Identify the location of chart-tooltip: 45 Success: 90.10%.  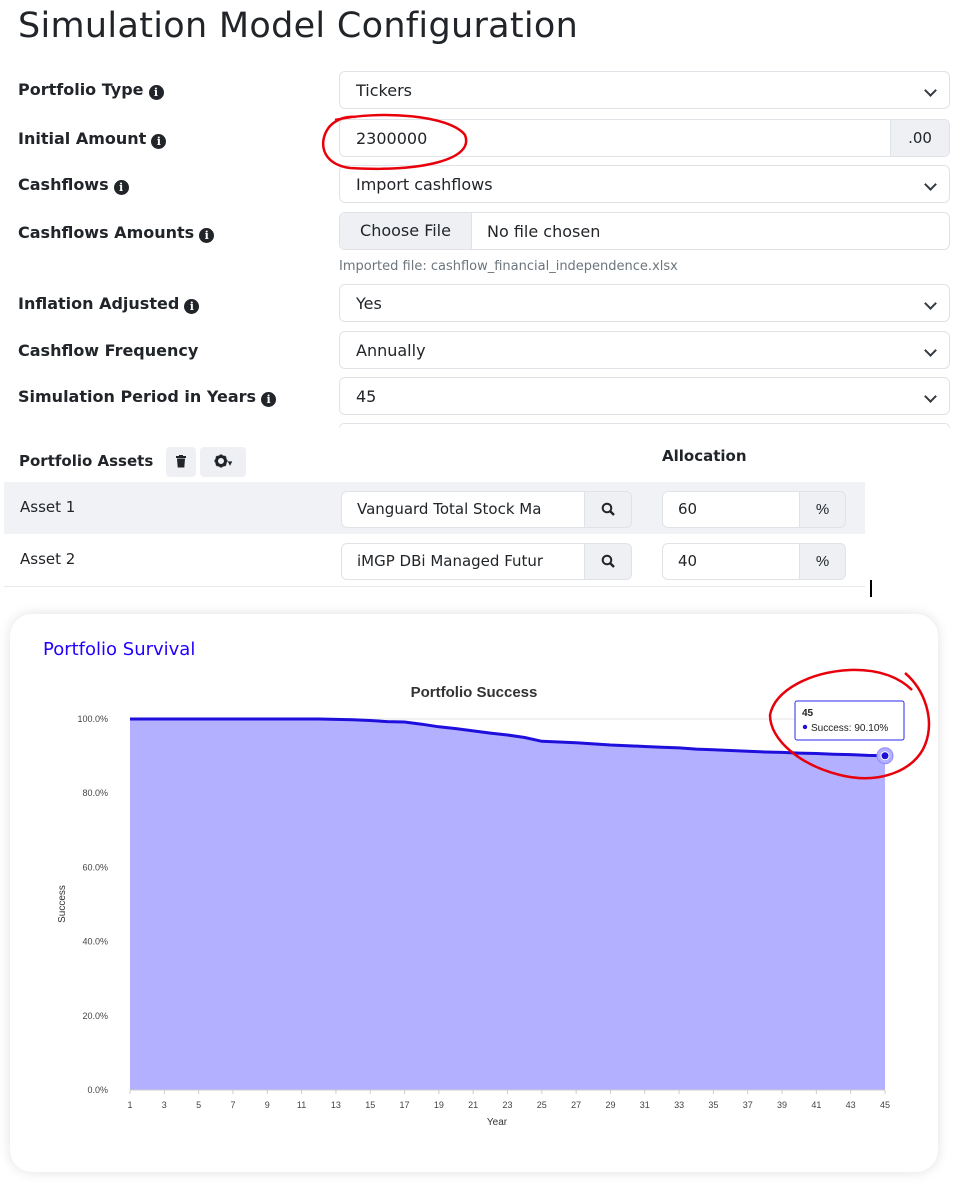
(849, 720).